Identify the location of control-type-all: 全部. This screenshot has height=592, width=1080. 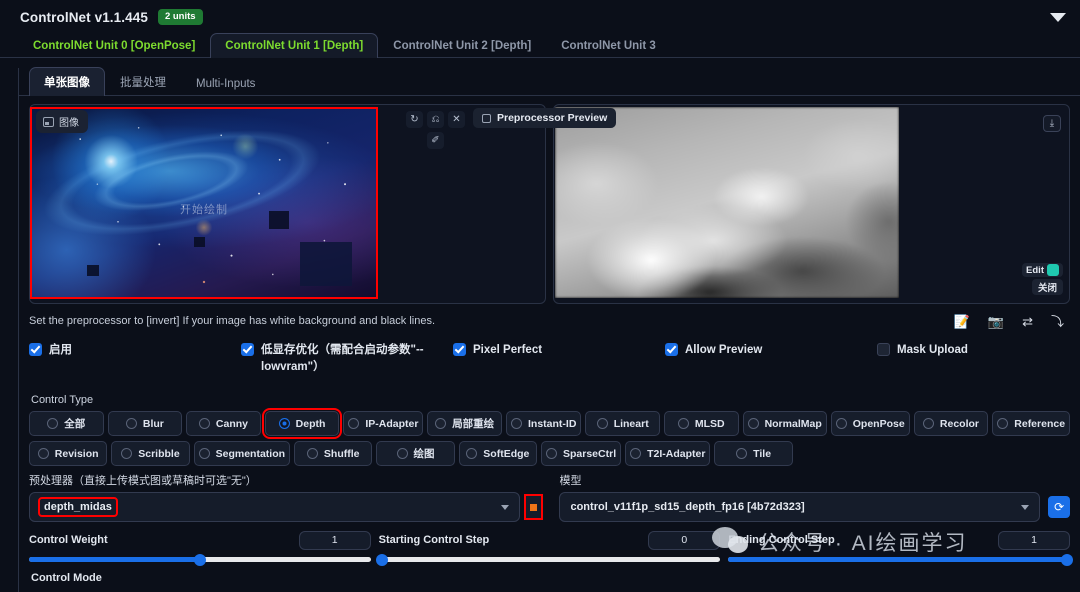
(66, 423).